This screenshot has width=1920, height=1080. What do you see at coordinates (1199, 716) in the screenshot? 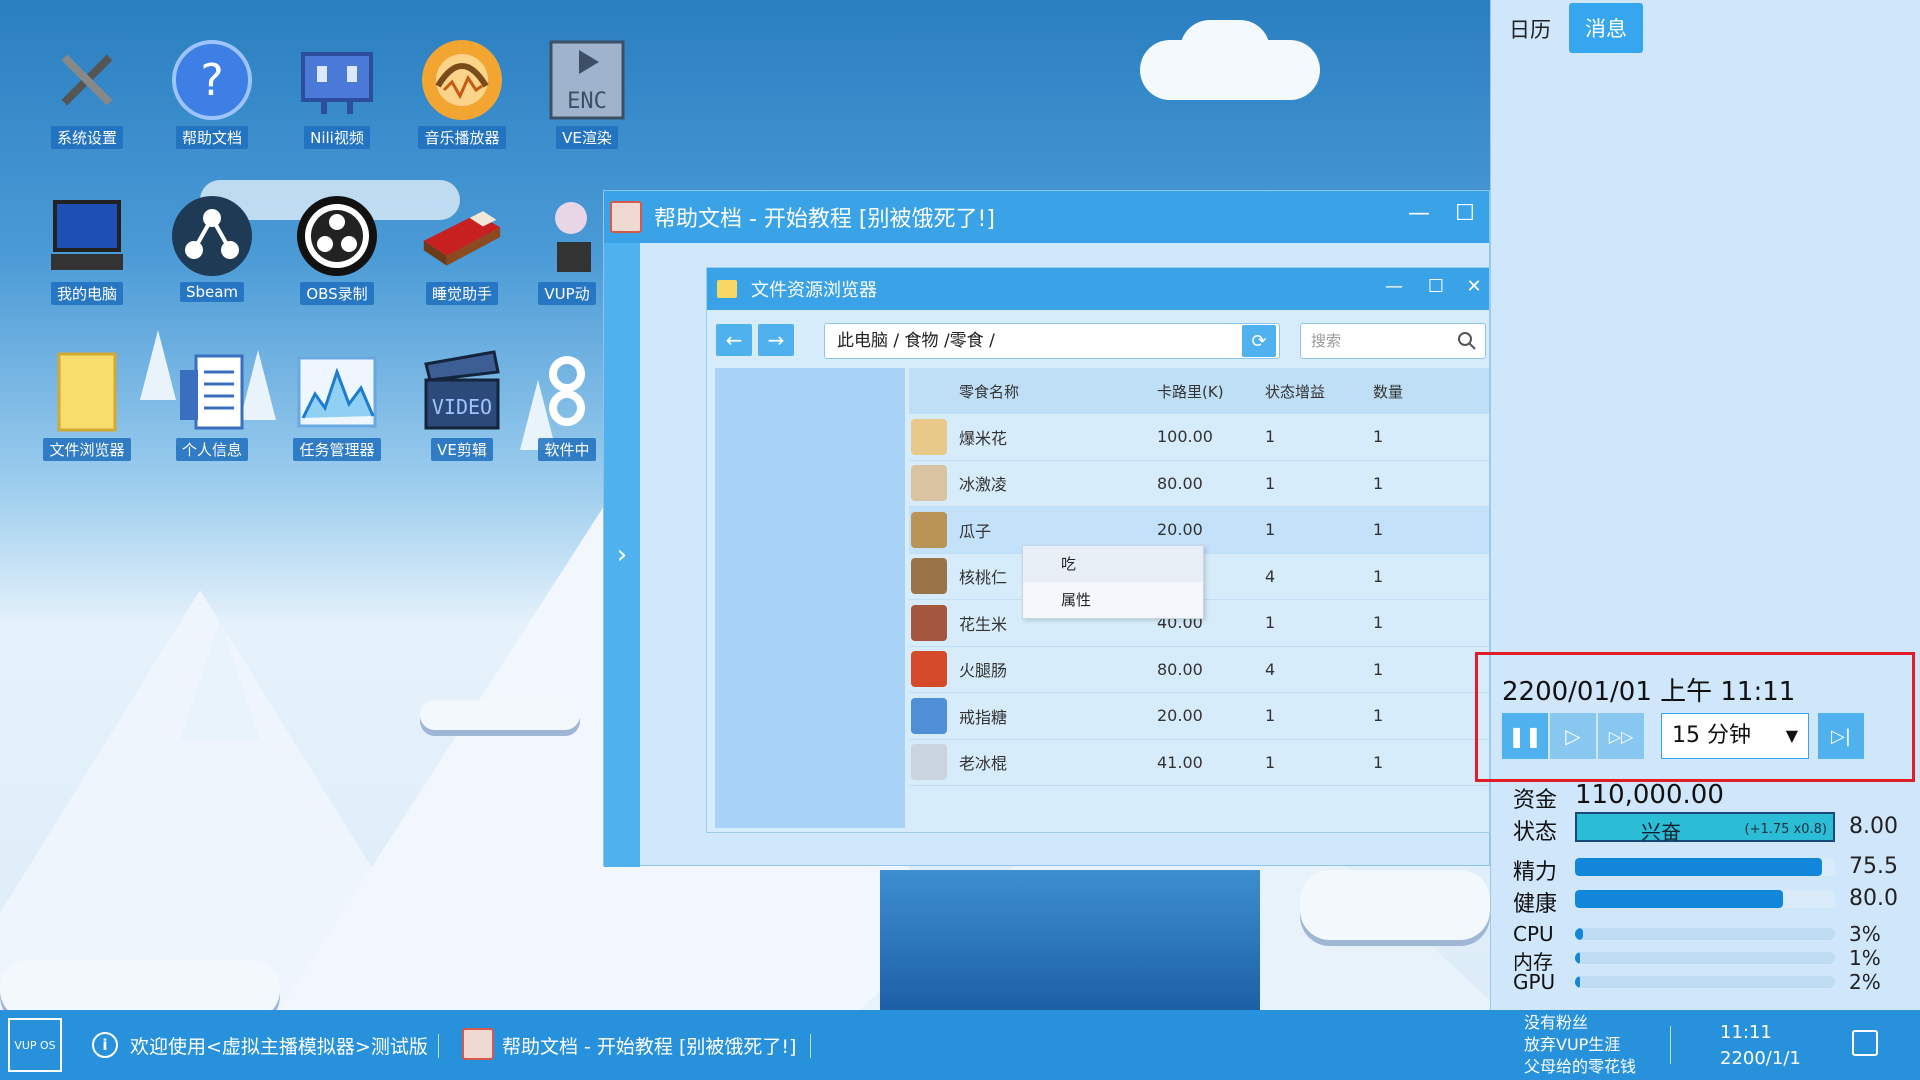
I see `table-row: 戒指糖 20.00 1 1` at bounding box center [1199, 716].